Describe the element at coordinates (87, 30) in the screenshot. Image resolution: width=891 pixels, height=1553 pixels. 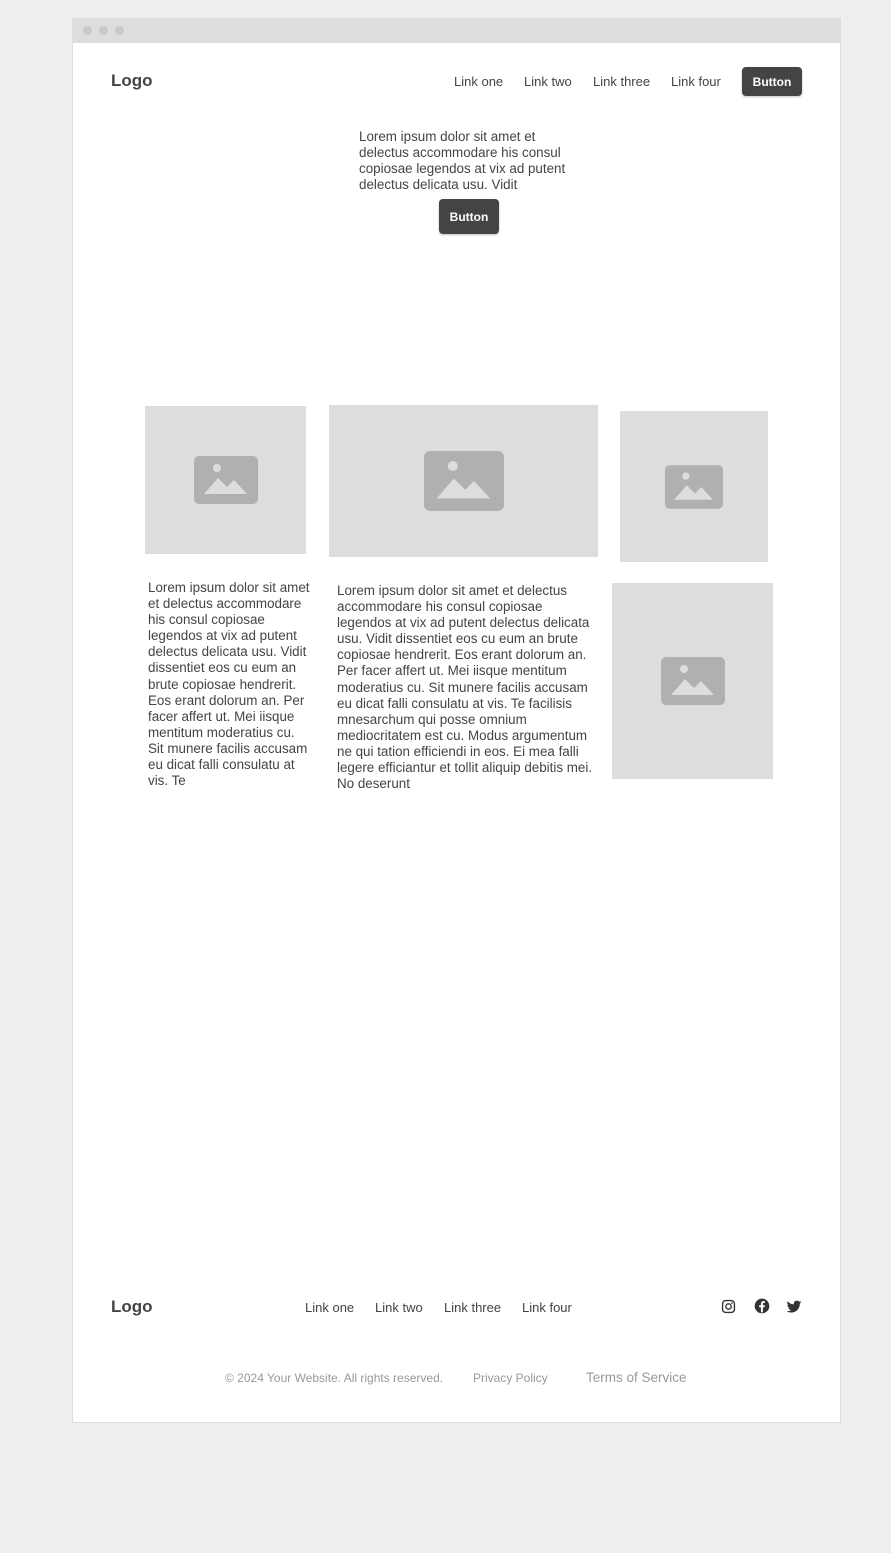
I see `window-dot-close` at that location.